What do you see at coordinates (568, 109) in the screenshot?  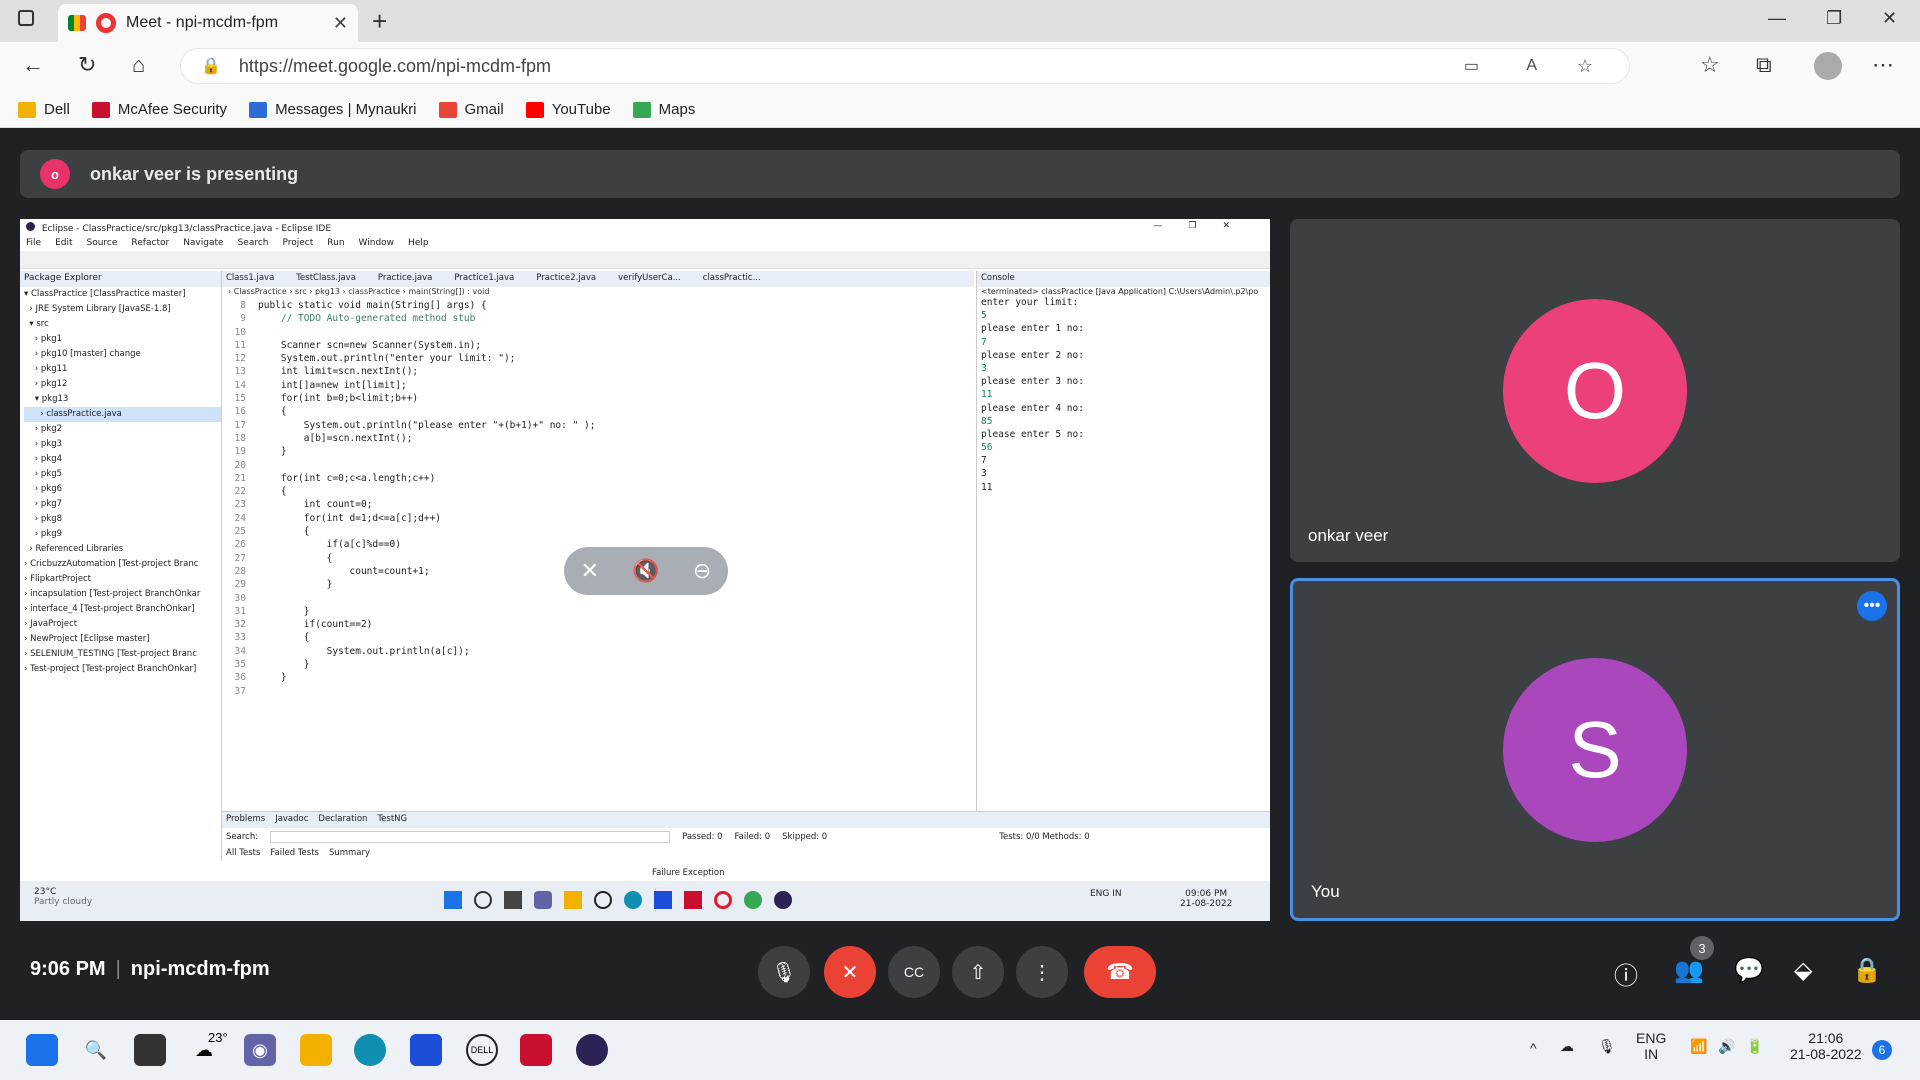 I see `bookmark-youtube: YouTube` at bounding box center [568, 109].